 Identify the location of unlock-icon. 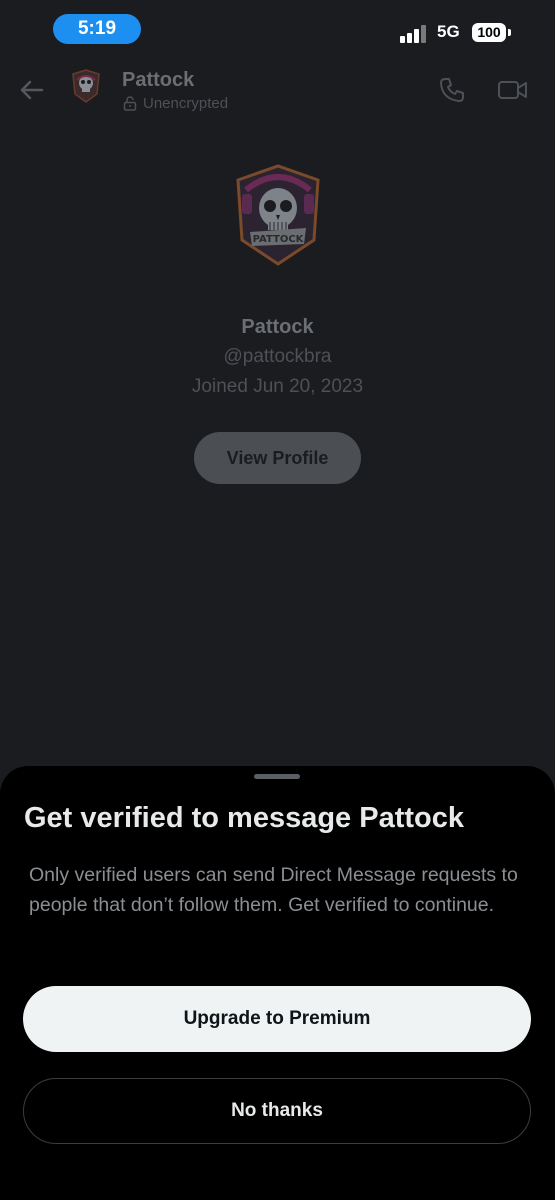
(130, 103).